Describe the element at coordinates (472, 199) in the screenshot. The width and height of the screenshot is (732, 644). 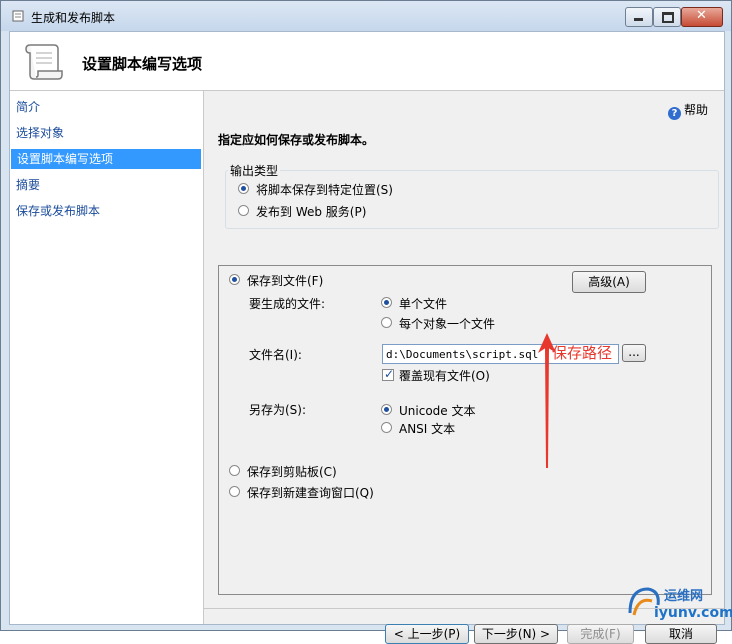
I see `output-type-group` at that location.